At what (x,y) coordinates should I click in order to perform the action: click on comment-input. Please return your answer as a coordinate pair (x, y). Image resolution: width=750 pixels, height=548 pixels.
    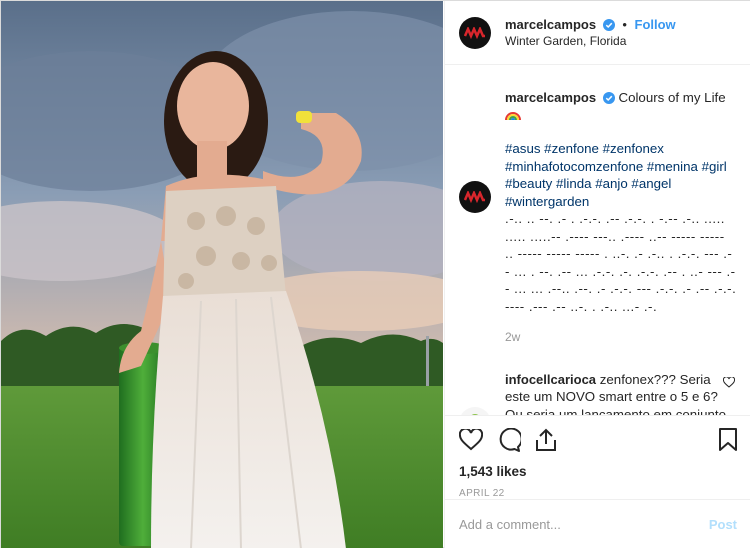
    Looking at the image, I should click on (584, 524).